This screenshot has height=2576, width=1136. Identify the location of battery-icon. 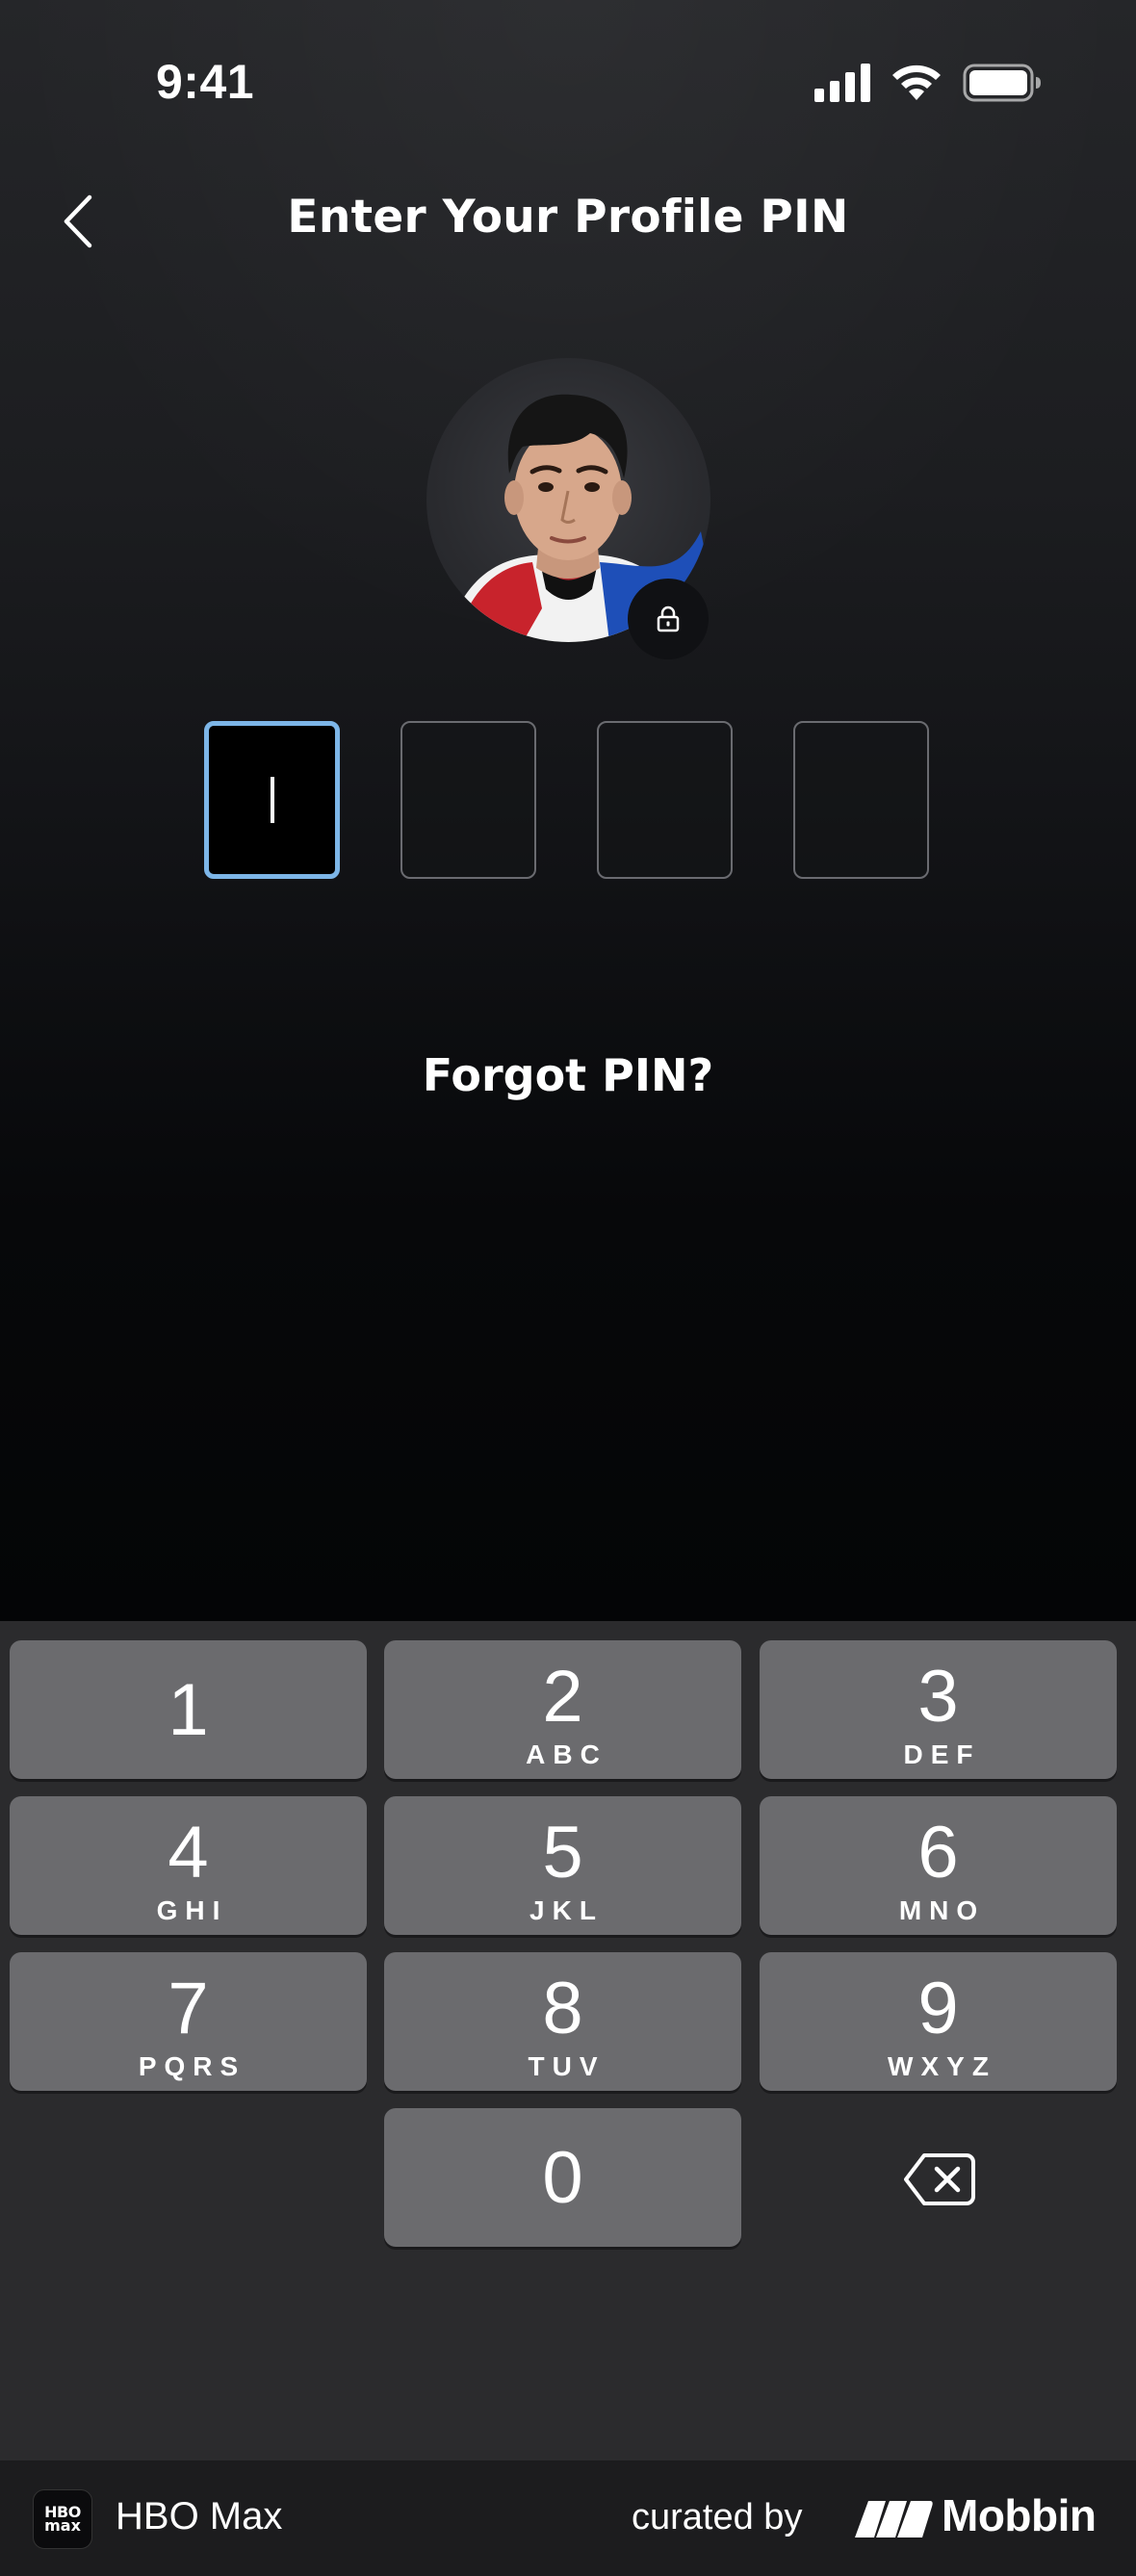
(1002, 83).